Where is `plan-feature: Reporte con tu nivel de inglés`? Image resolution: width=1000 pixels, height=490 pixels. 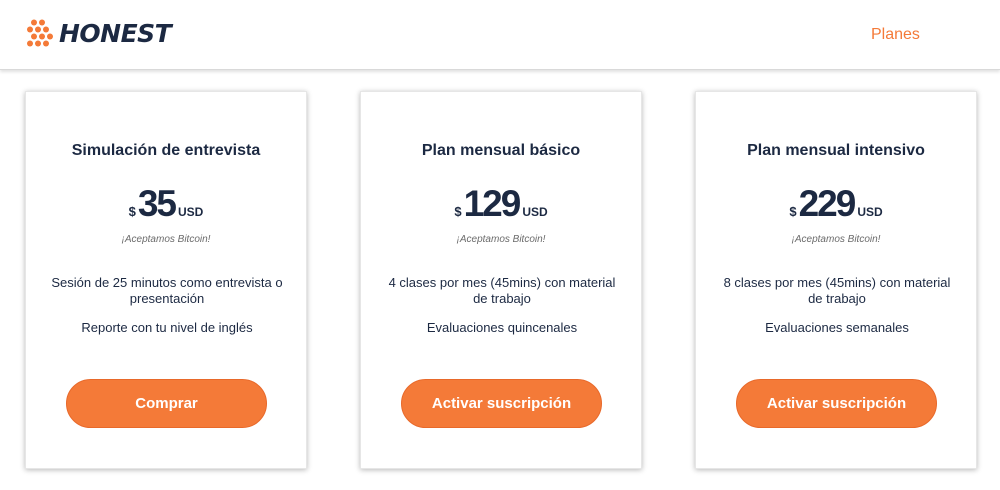 plan-feature: Reporte con tu nivel de inglés is located at coordinates (167, 327).